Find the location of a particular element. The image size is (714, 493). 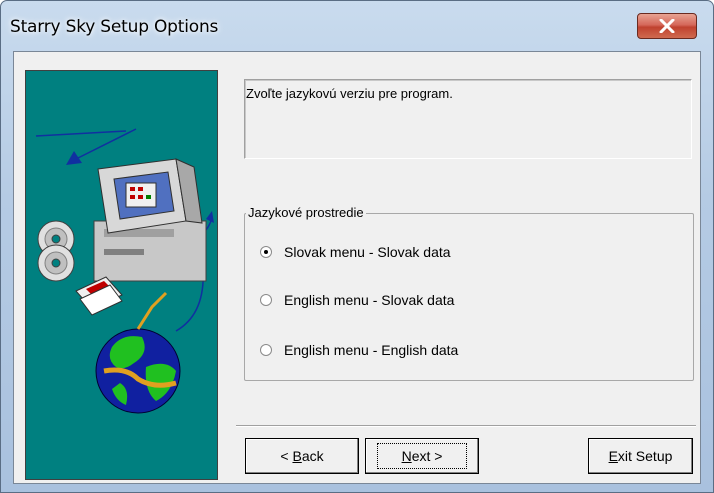

instruction-panel: Zvoľte jazykovú verziu pre program. is located at coordinates (468, 119).